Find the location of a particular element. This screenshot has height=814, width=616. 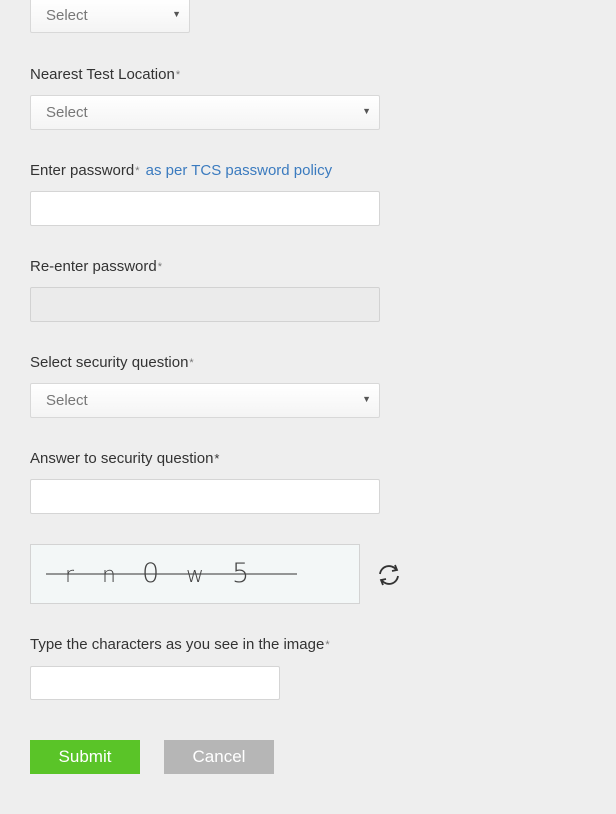

top-select-value: Select is located at coordinates (67, 15).